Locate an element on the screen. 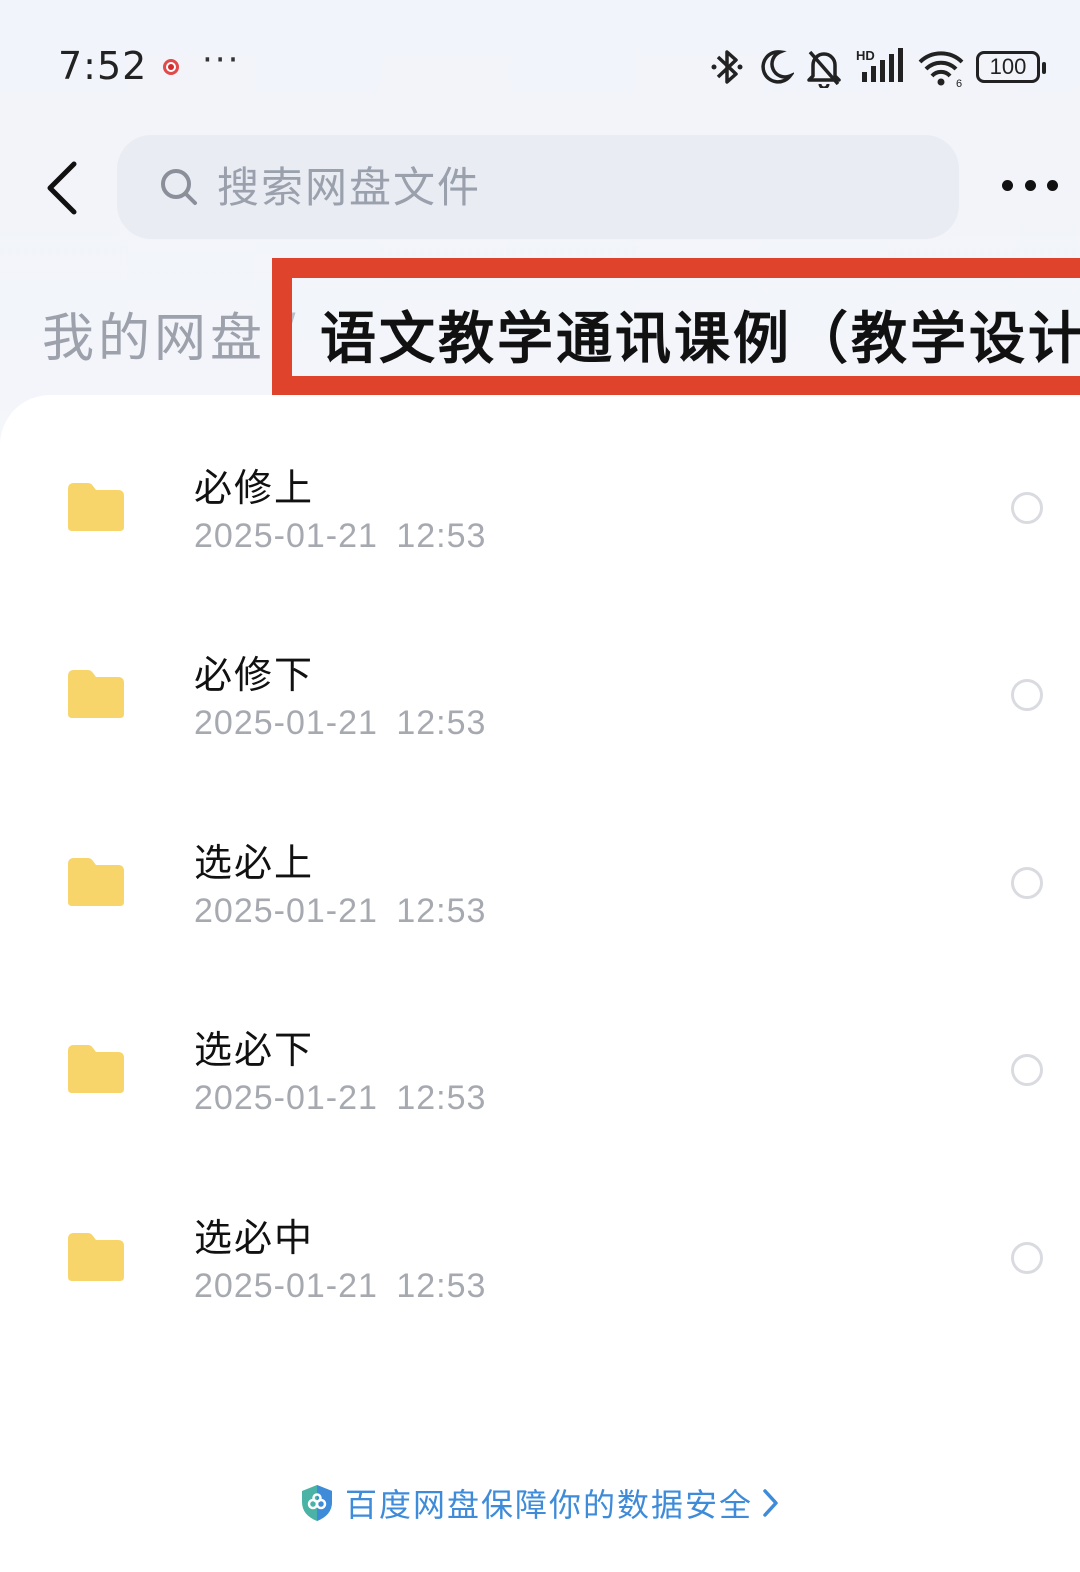 This screenshot has height=1572, width=1080. wifi-icon: 6 is located at coordinates (941, 69).